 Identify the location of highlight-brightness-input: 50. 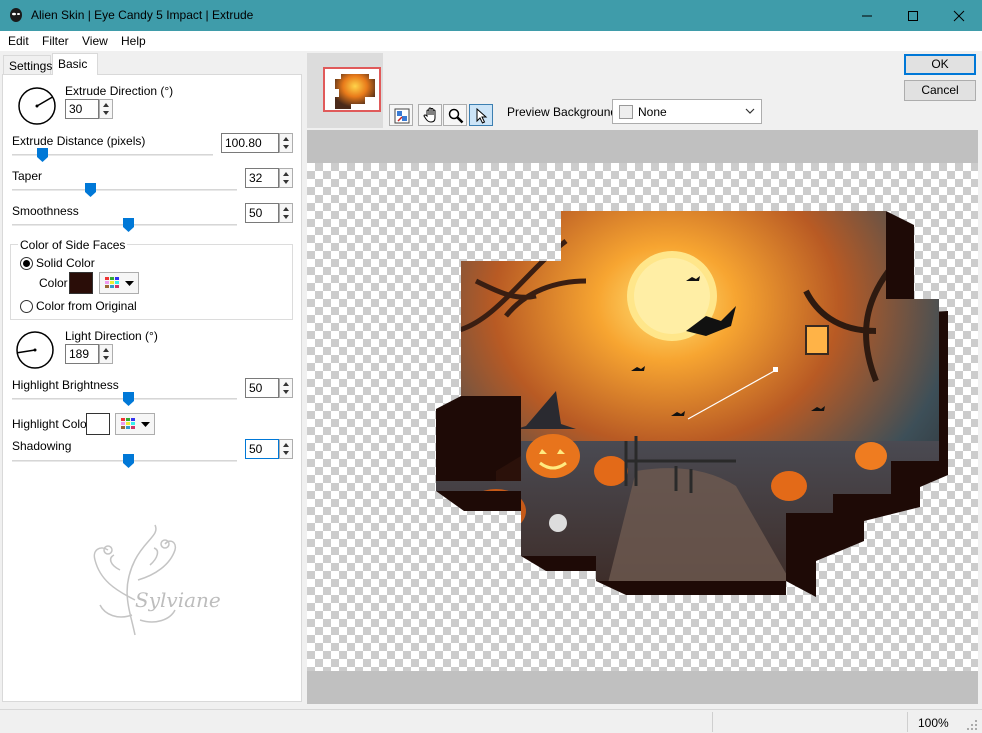
(269, 388).